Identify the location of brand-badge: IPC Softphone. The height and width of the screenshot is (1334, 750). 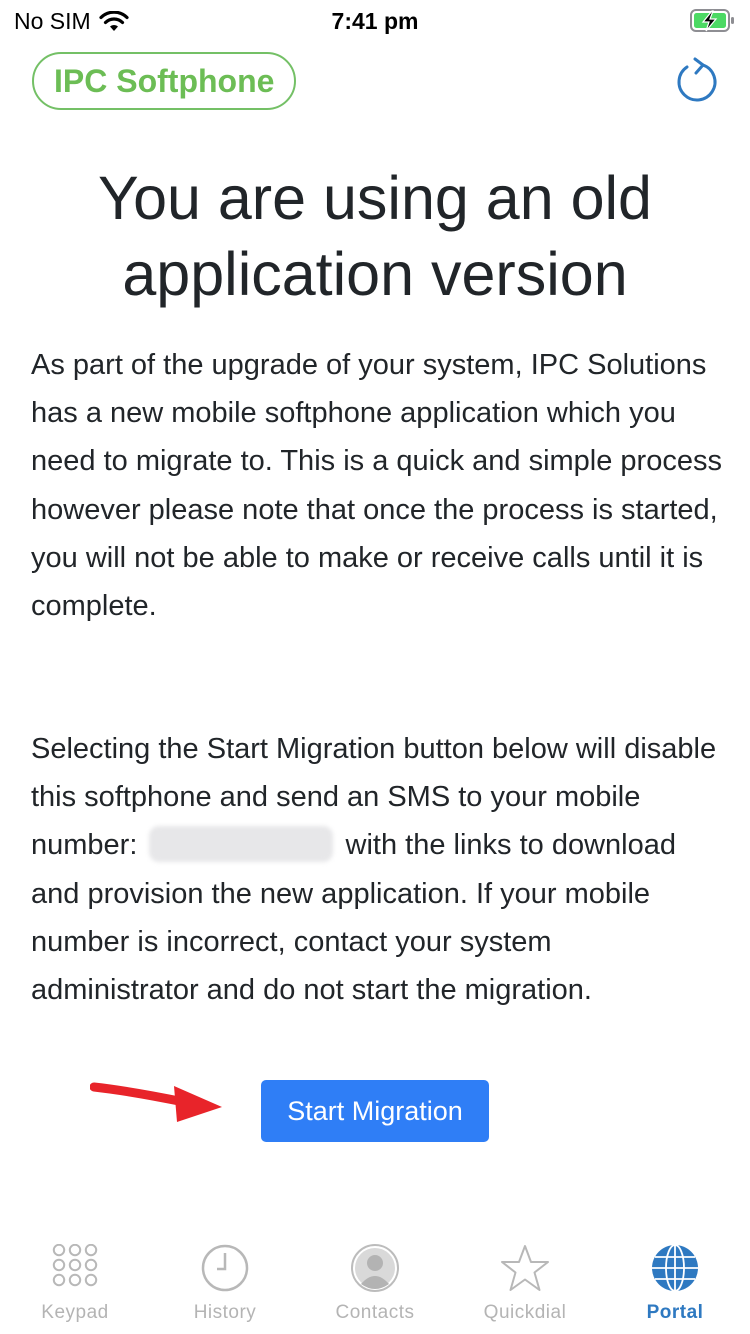
(164, 81).